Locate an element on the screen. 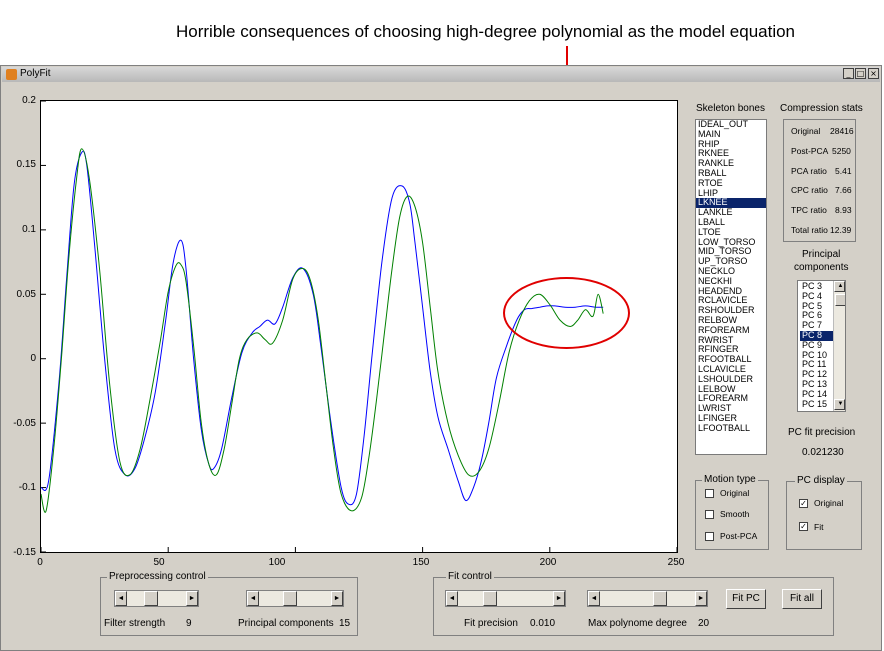 Image resolution: width=884 pixels, height=651 pixels. fit-checkbox: ✓ is located at coordinates (803, 526).